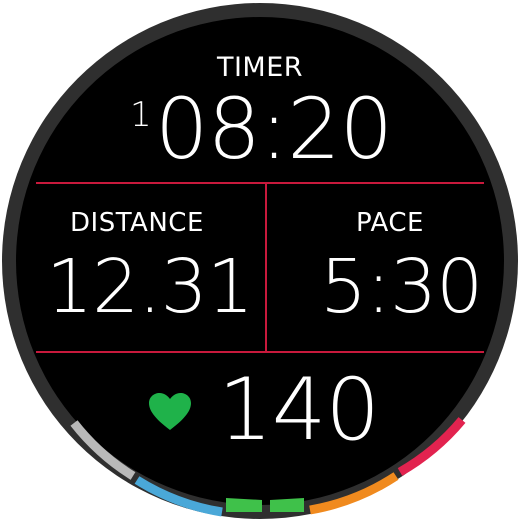 This screenshot has height=523, width=520. Describe the element at coordinates (401, 287) in the screenshot. I see `pace-value: 5:30` at that location.